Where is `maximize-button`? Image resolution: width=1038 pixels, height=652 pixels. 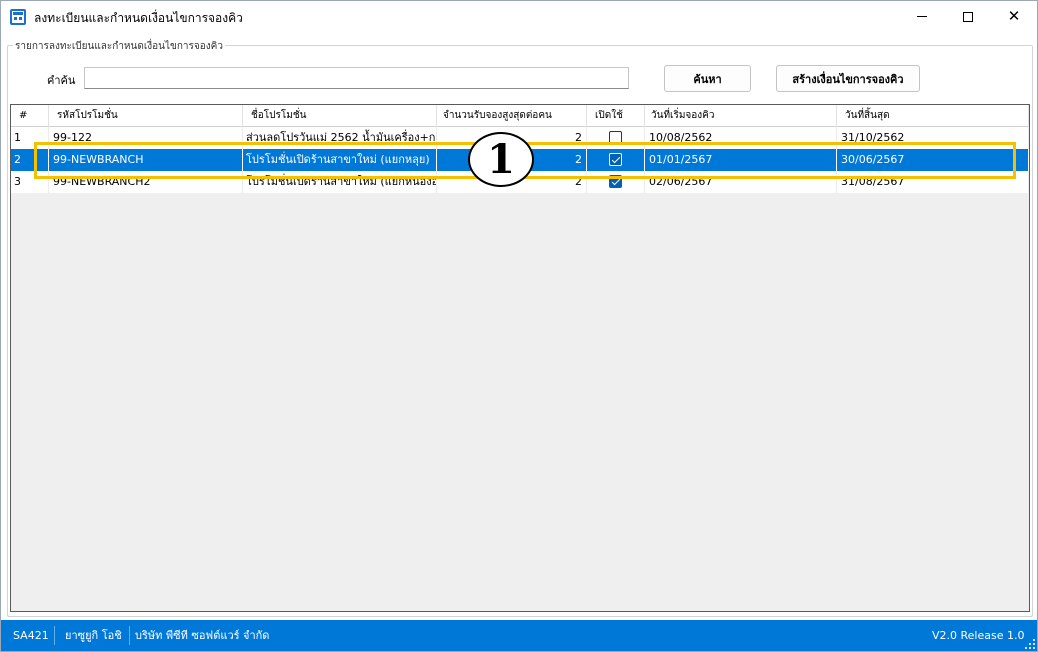
maximize-button is located at coordinates (968, 16).